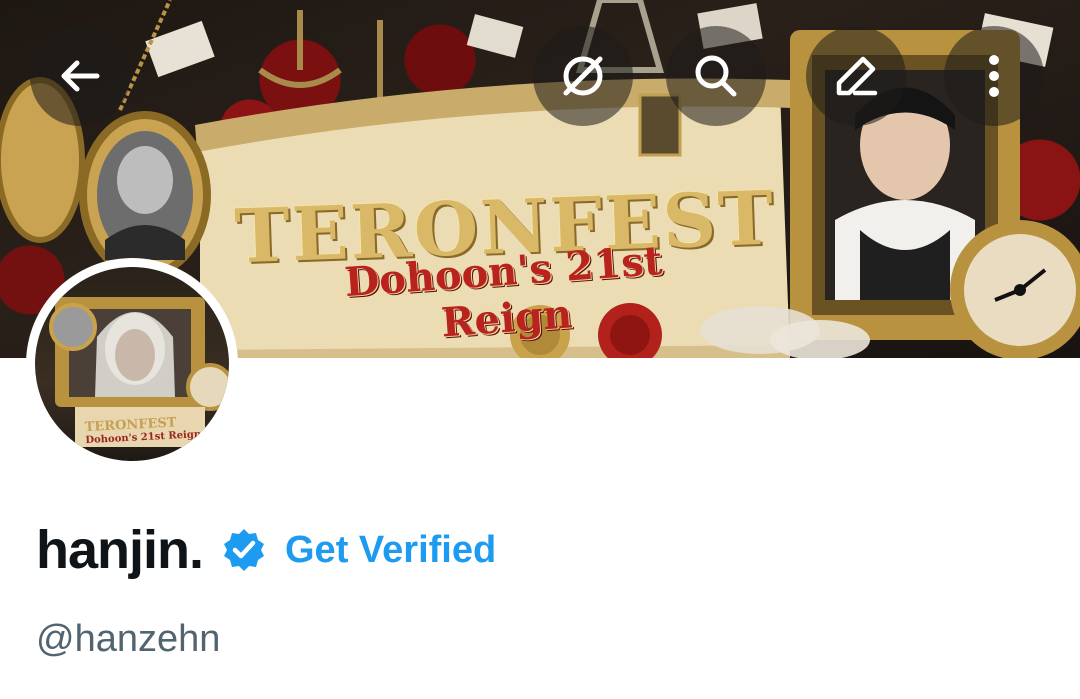 This screenshot has height=699, width=1080. I want to click on grok-button, so click(583, 76).